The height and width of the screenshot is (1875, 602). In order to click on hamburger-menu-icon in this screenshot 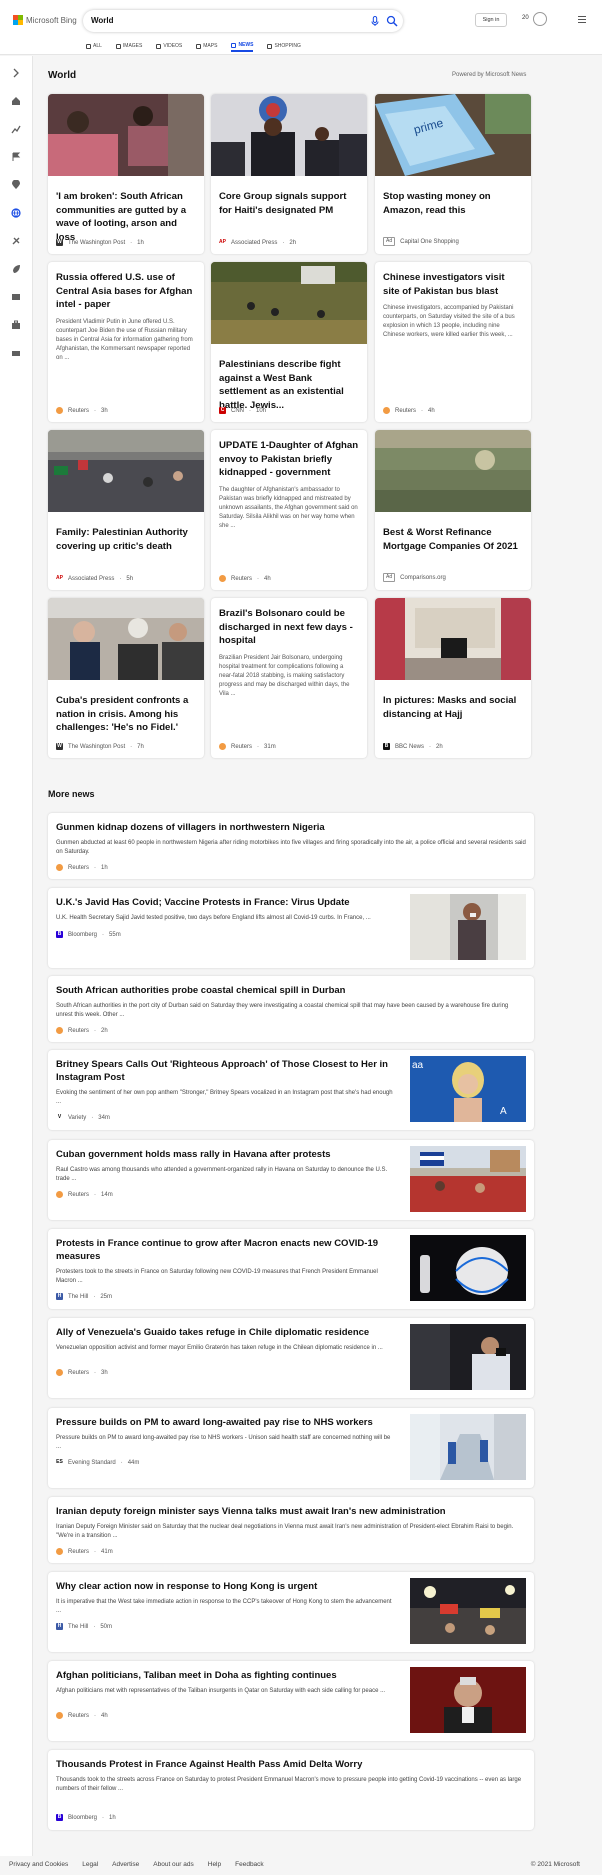, I will do `click(582, 19)`.